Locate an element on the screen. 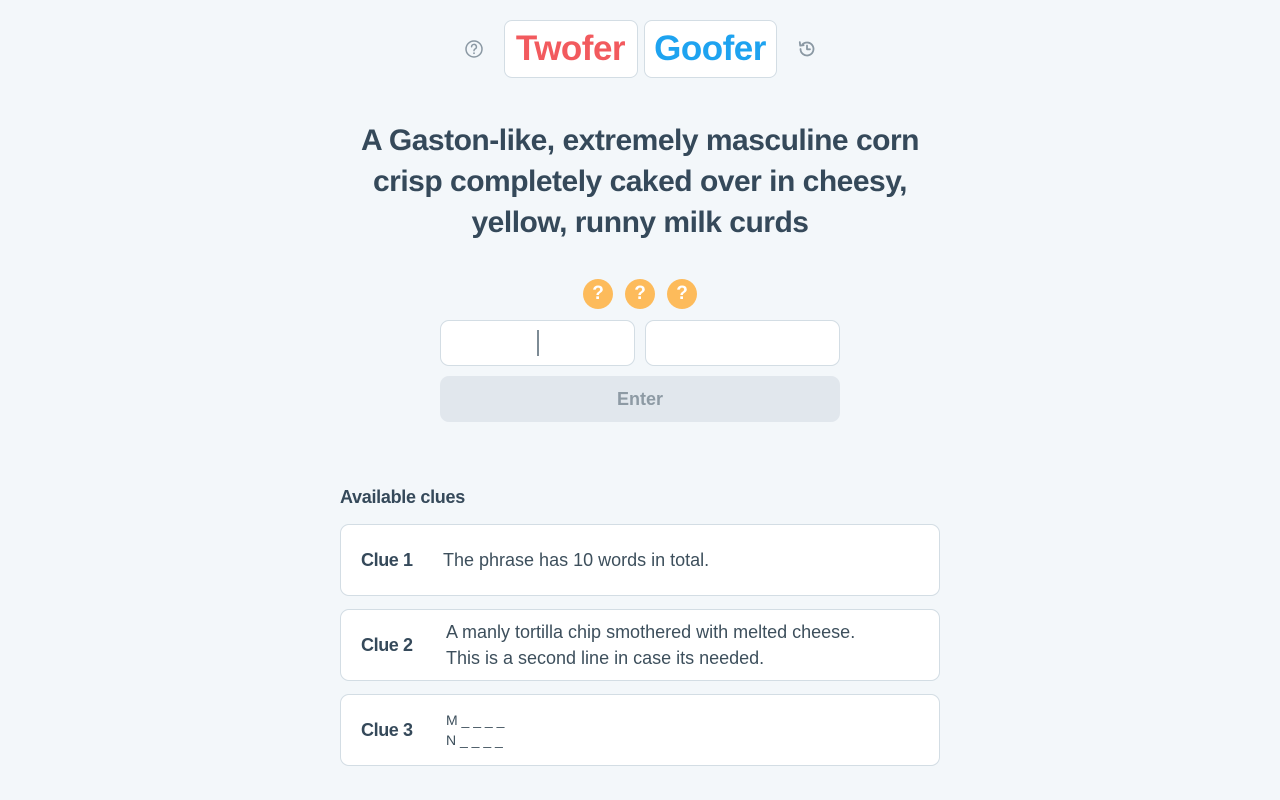  pattern-line: M _ _ _ _ is located at coordinates (475, 720).